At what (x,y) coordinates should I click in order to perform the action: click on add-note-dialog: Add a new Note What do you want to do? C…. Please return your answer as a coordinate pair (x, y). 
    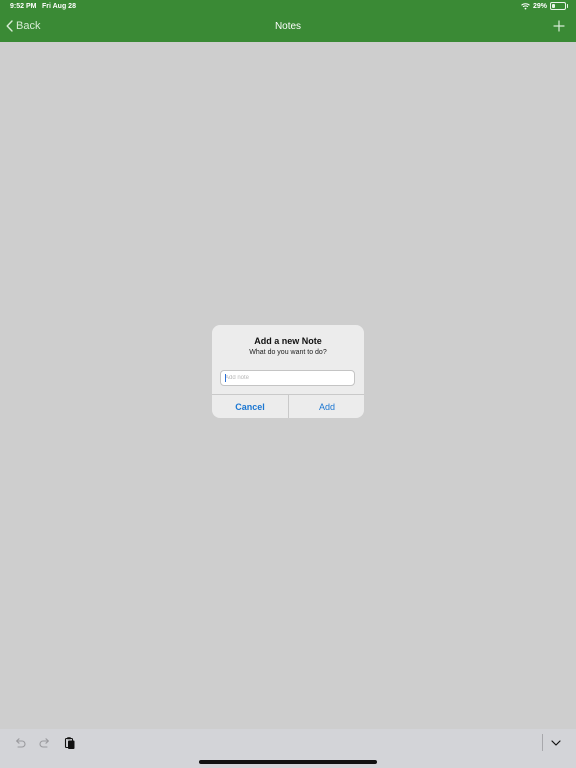
    Looking at the image, I should click on (288, 371).